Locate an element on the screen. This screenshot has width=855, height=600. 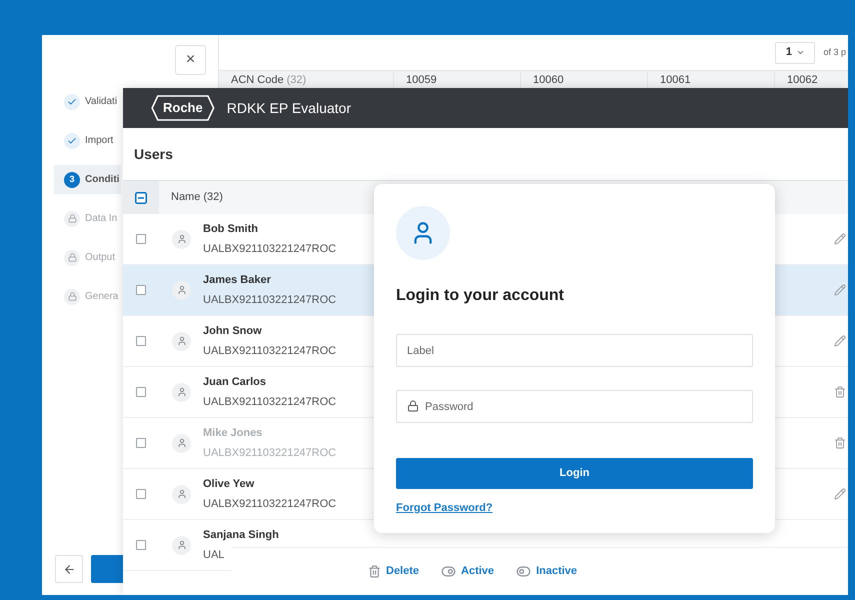
back-button is located at coordinates (69, 569).